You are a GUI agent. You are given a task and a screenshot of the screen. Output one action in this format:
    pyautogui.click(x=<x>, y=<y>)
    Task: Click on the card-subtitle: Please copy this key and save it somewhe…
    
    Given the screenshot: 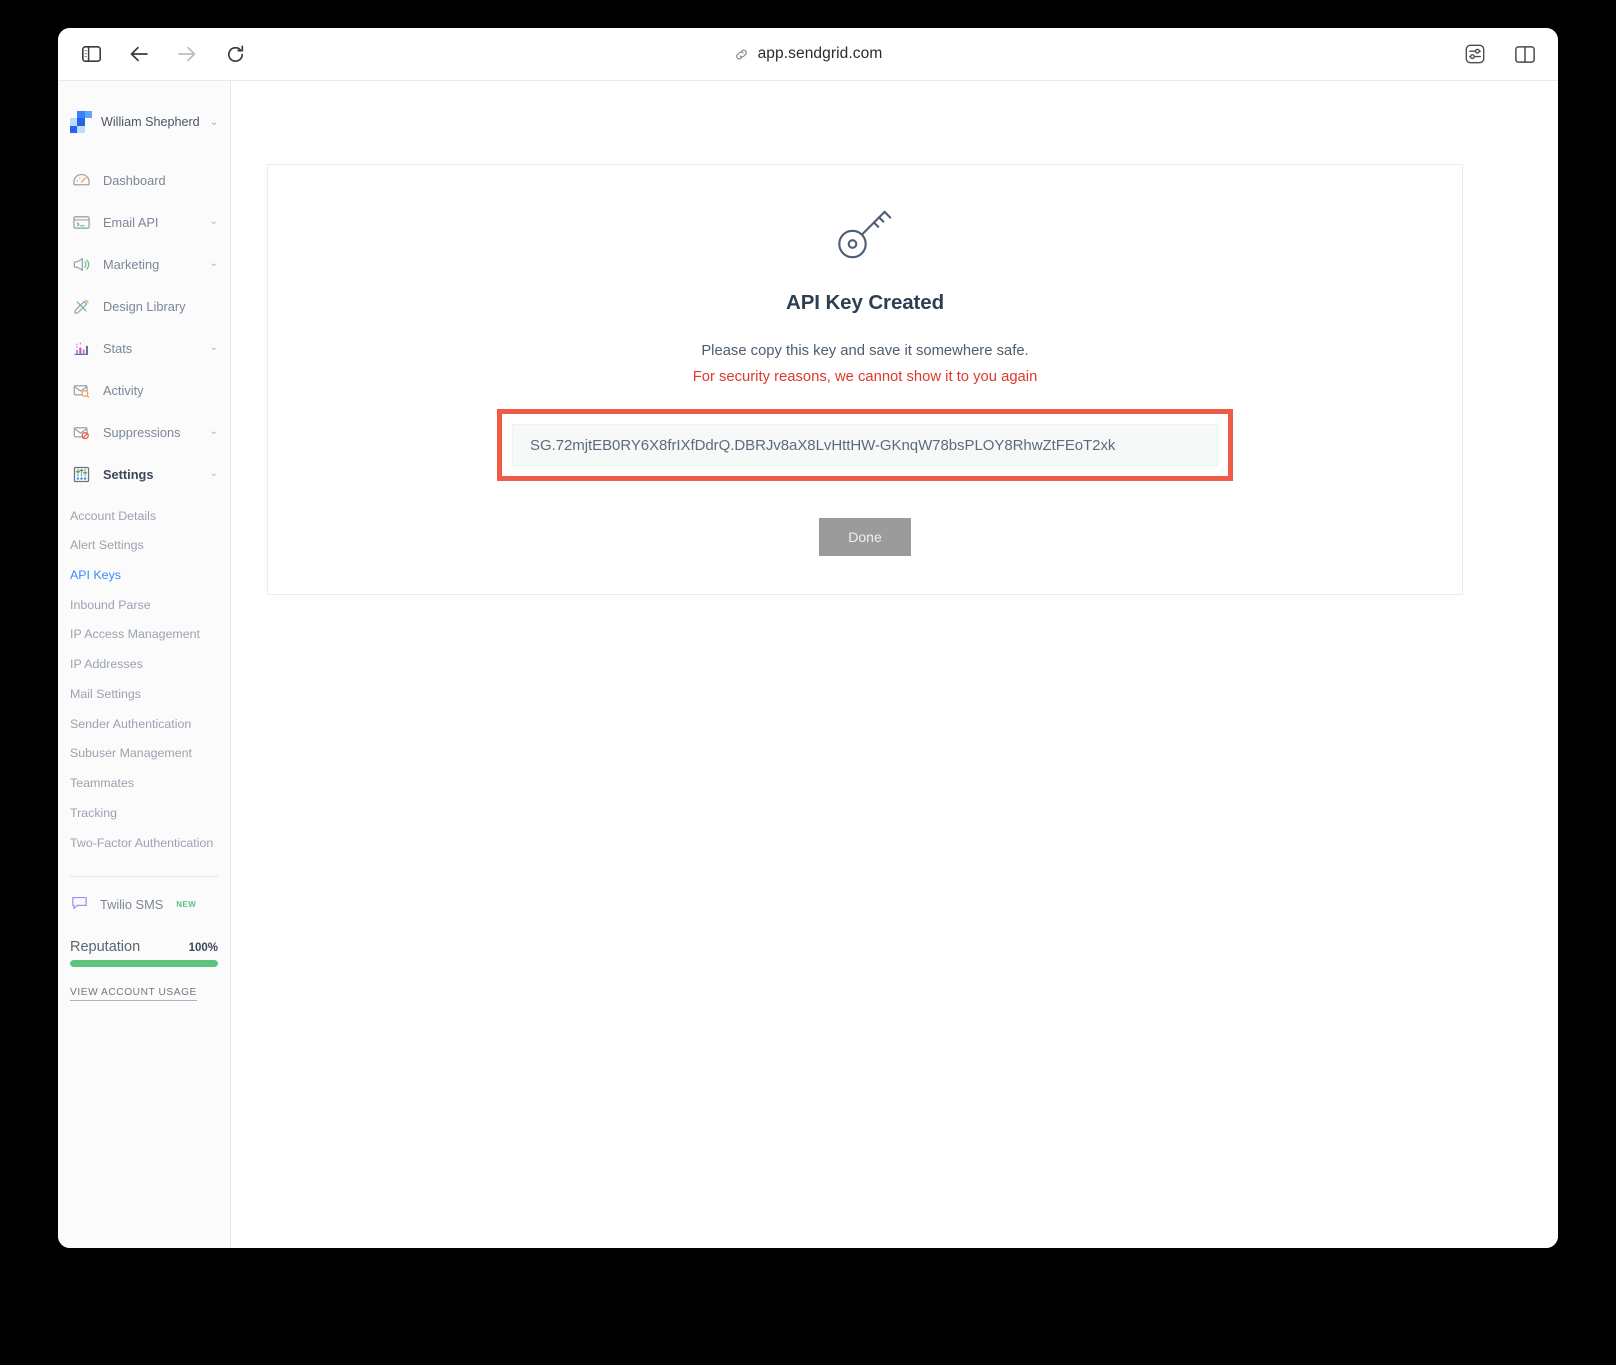 What is the action you would take?
    pyautogui.click(x=865, y=351)
    